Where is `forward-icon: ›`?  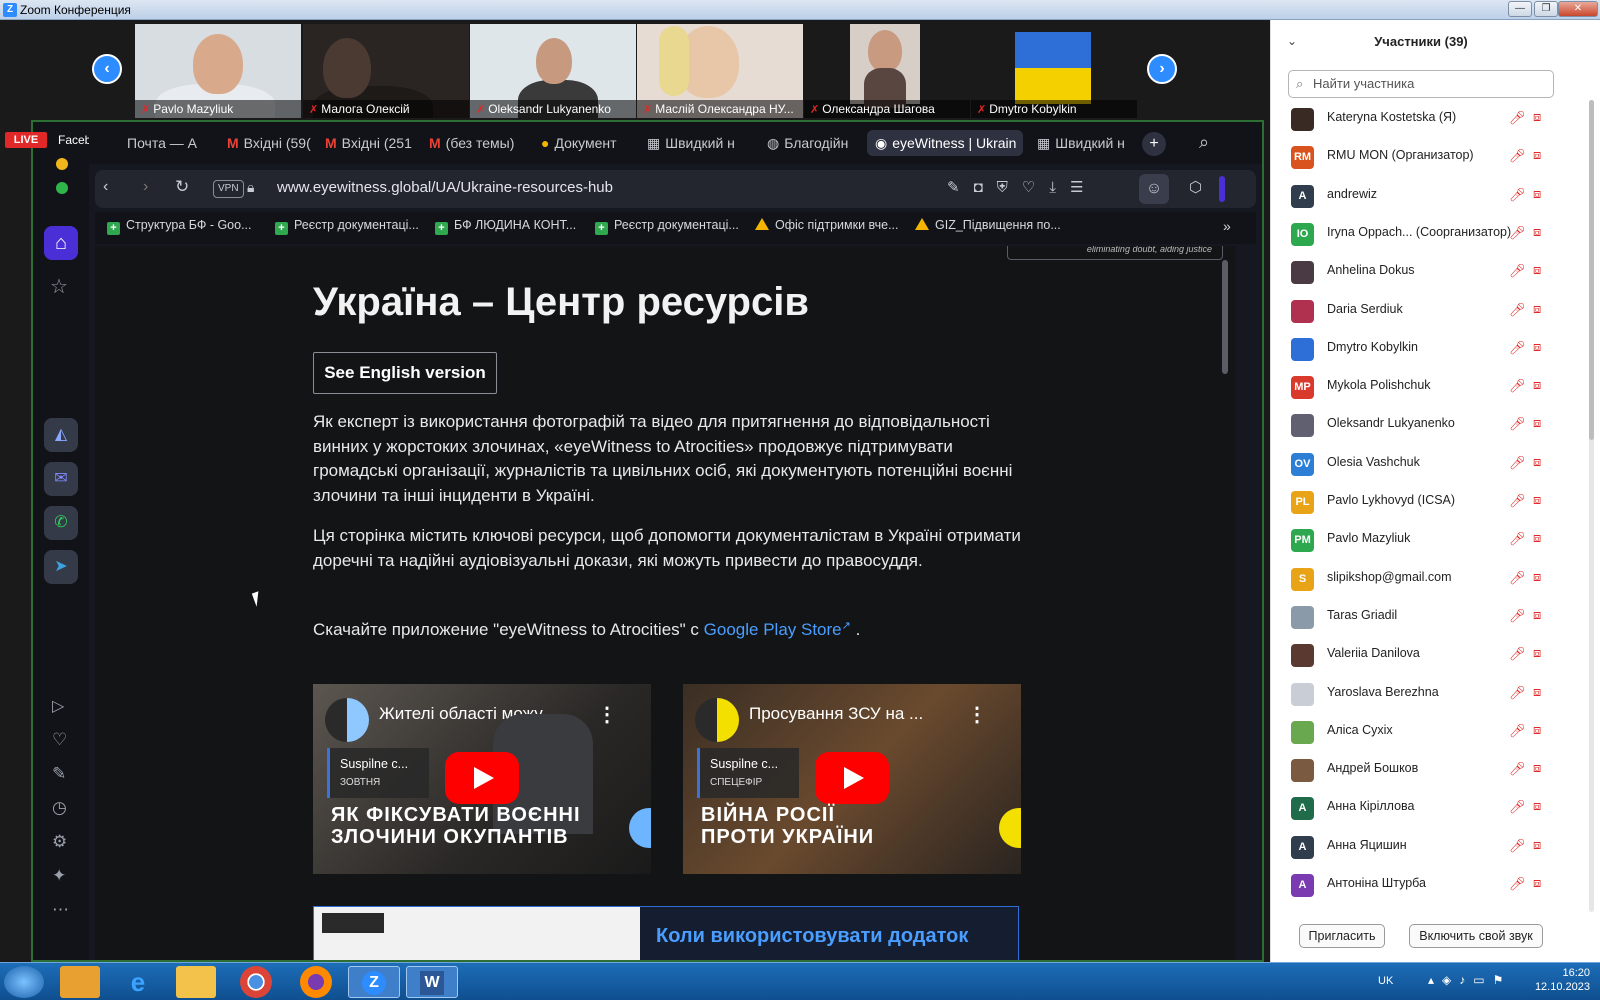
forward-icon: › is located at coordinates (145, 187).